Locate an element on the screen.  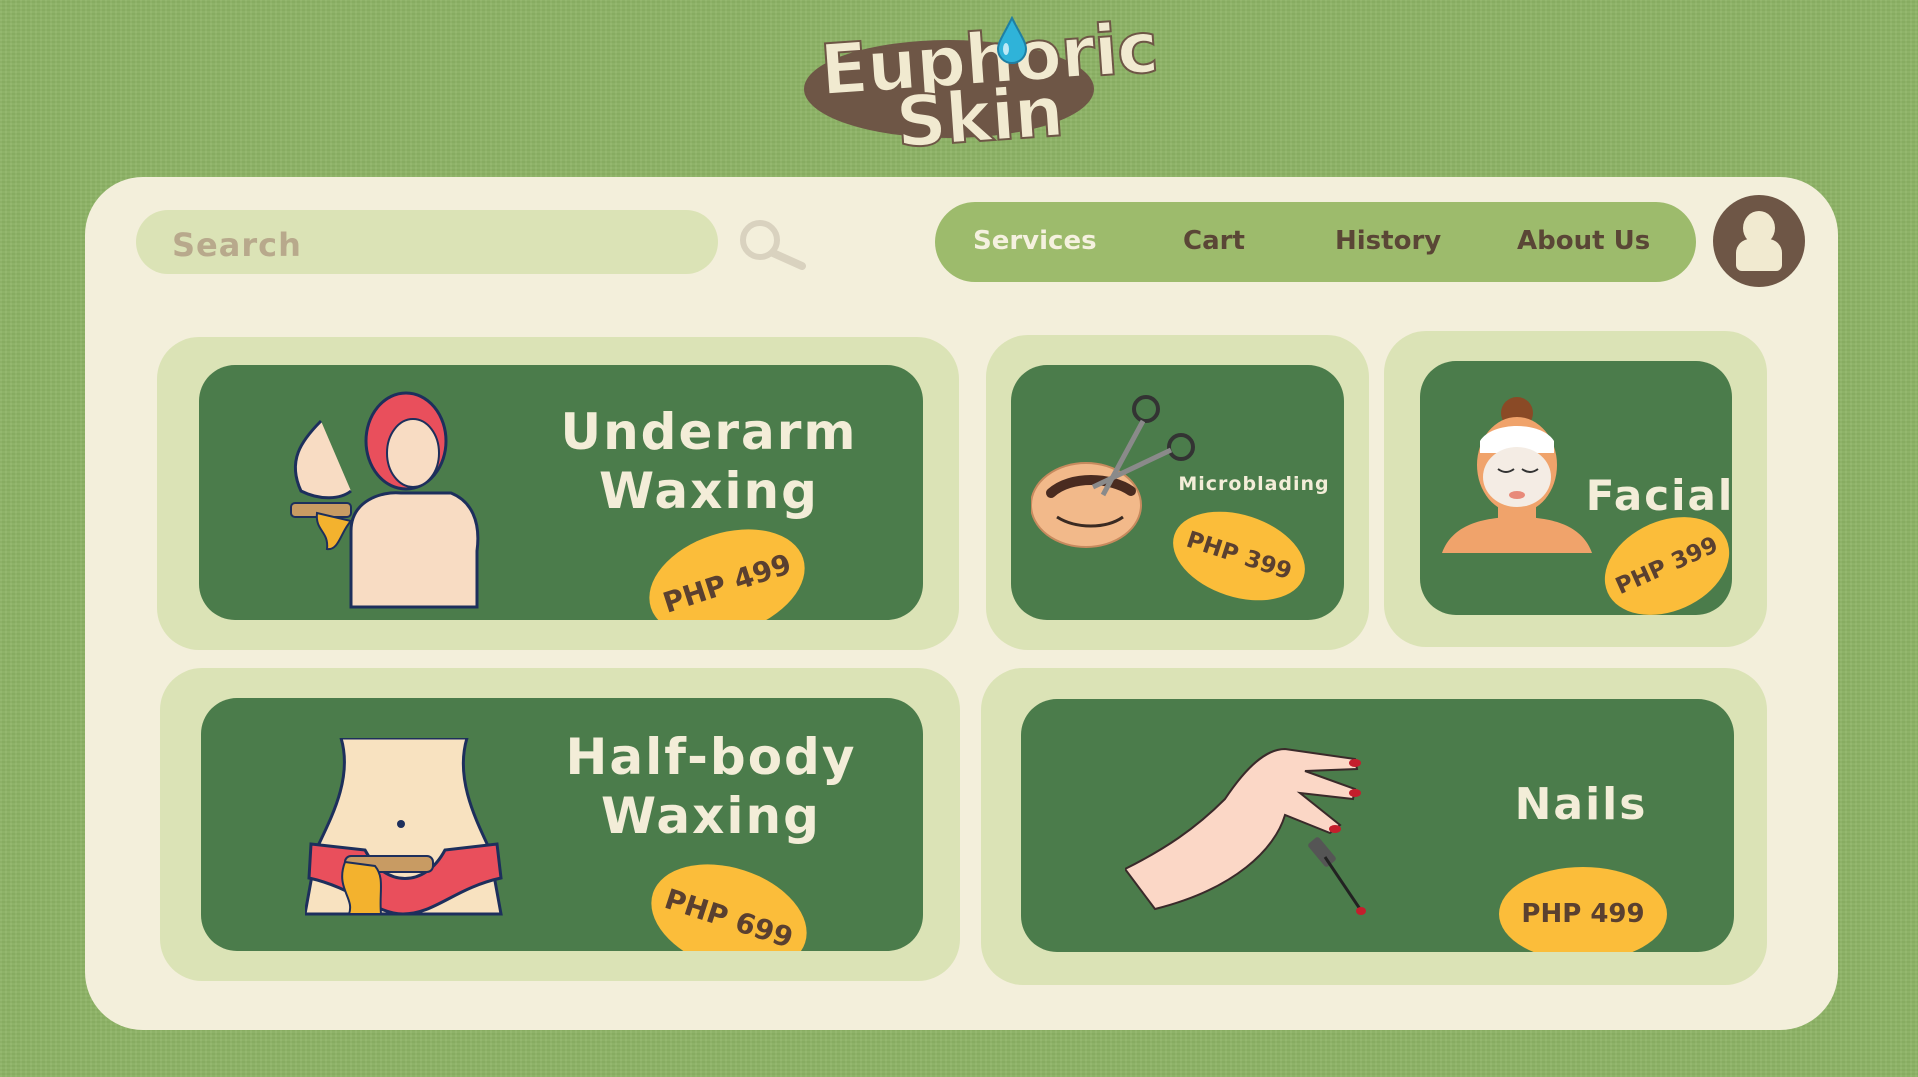
bikini-waxing-illustration is located at coordinates (404, 827).